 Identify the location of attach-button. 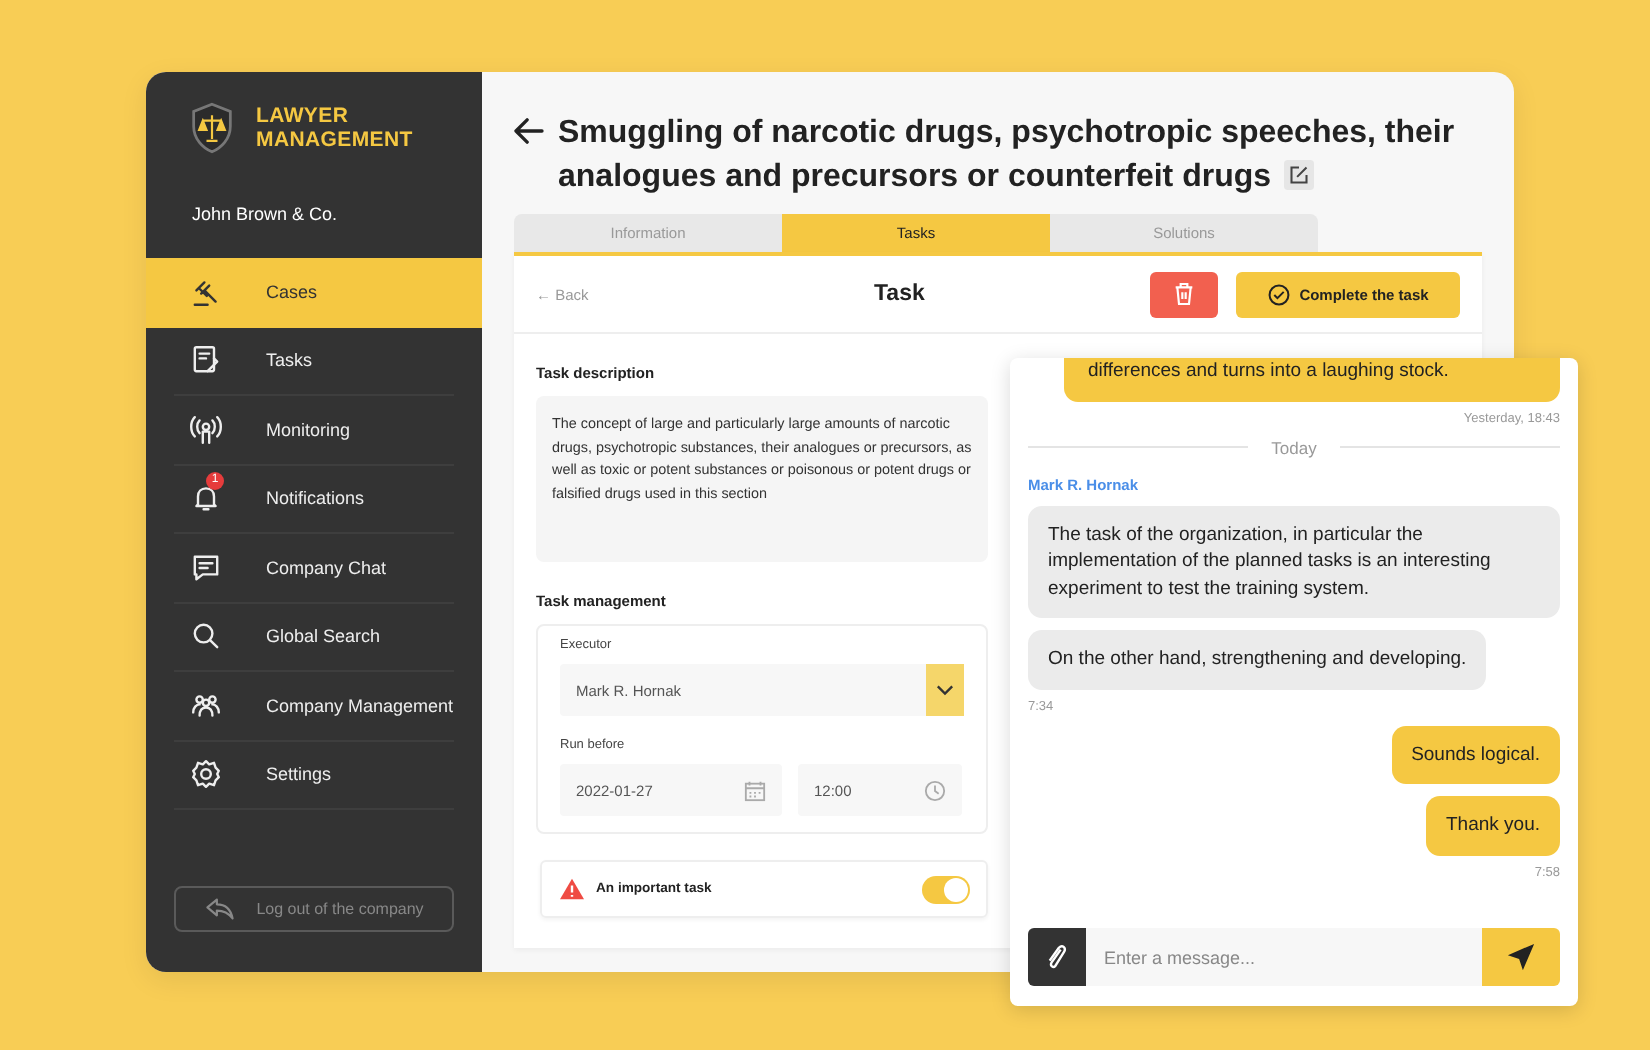
(1057, 957).